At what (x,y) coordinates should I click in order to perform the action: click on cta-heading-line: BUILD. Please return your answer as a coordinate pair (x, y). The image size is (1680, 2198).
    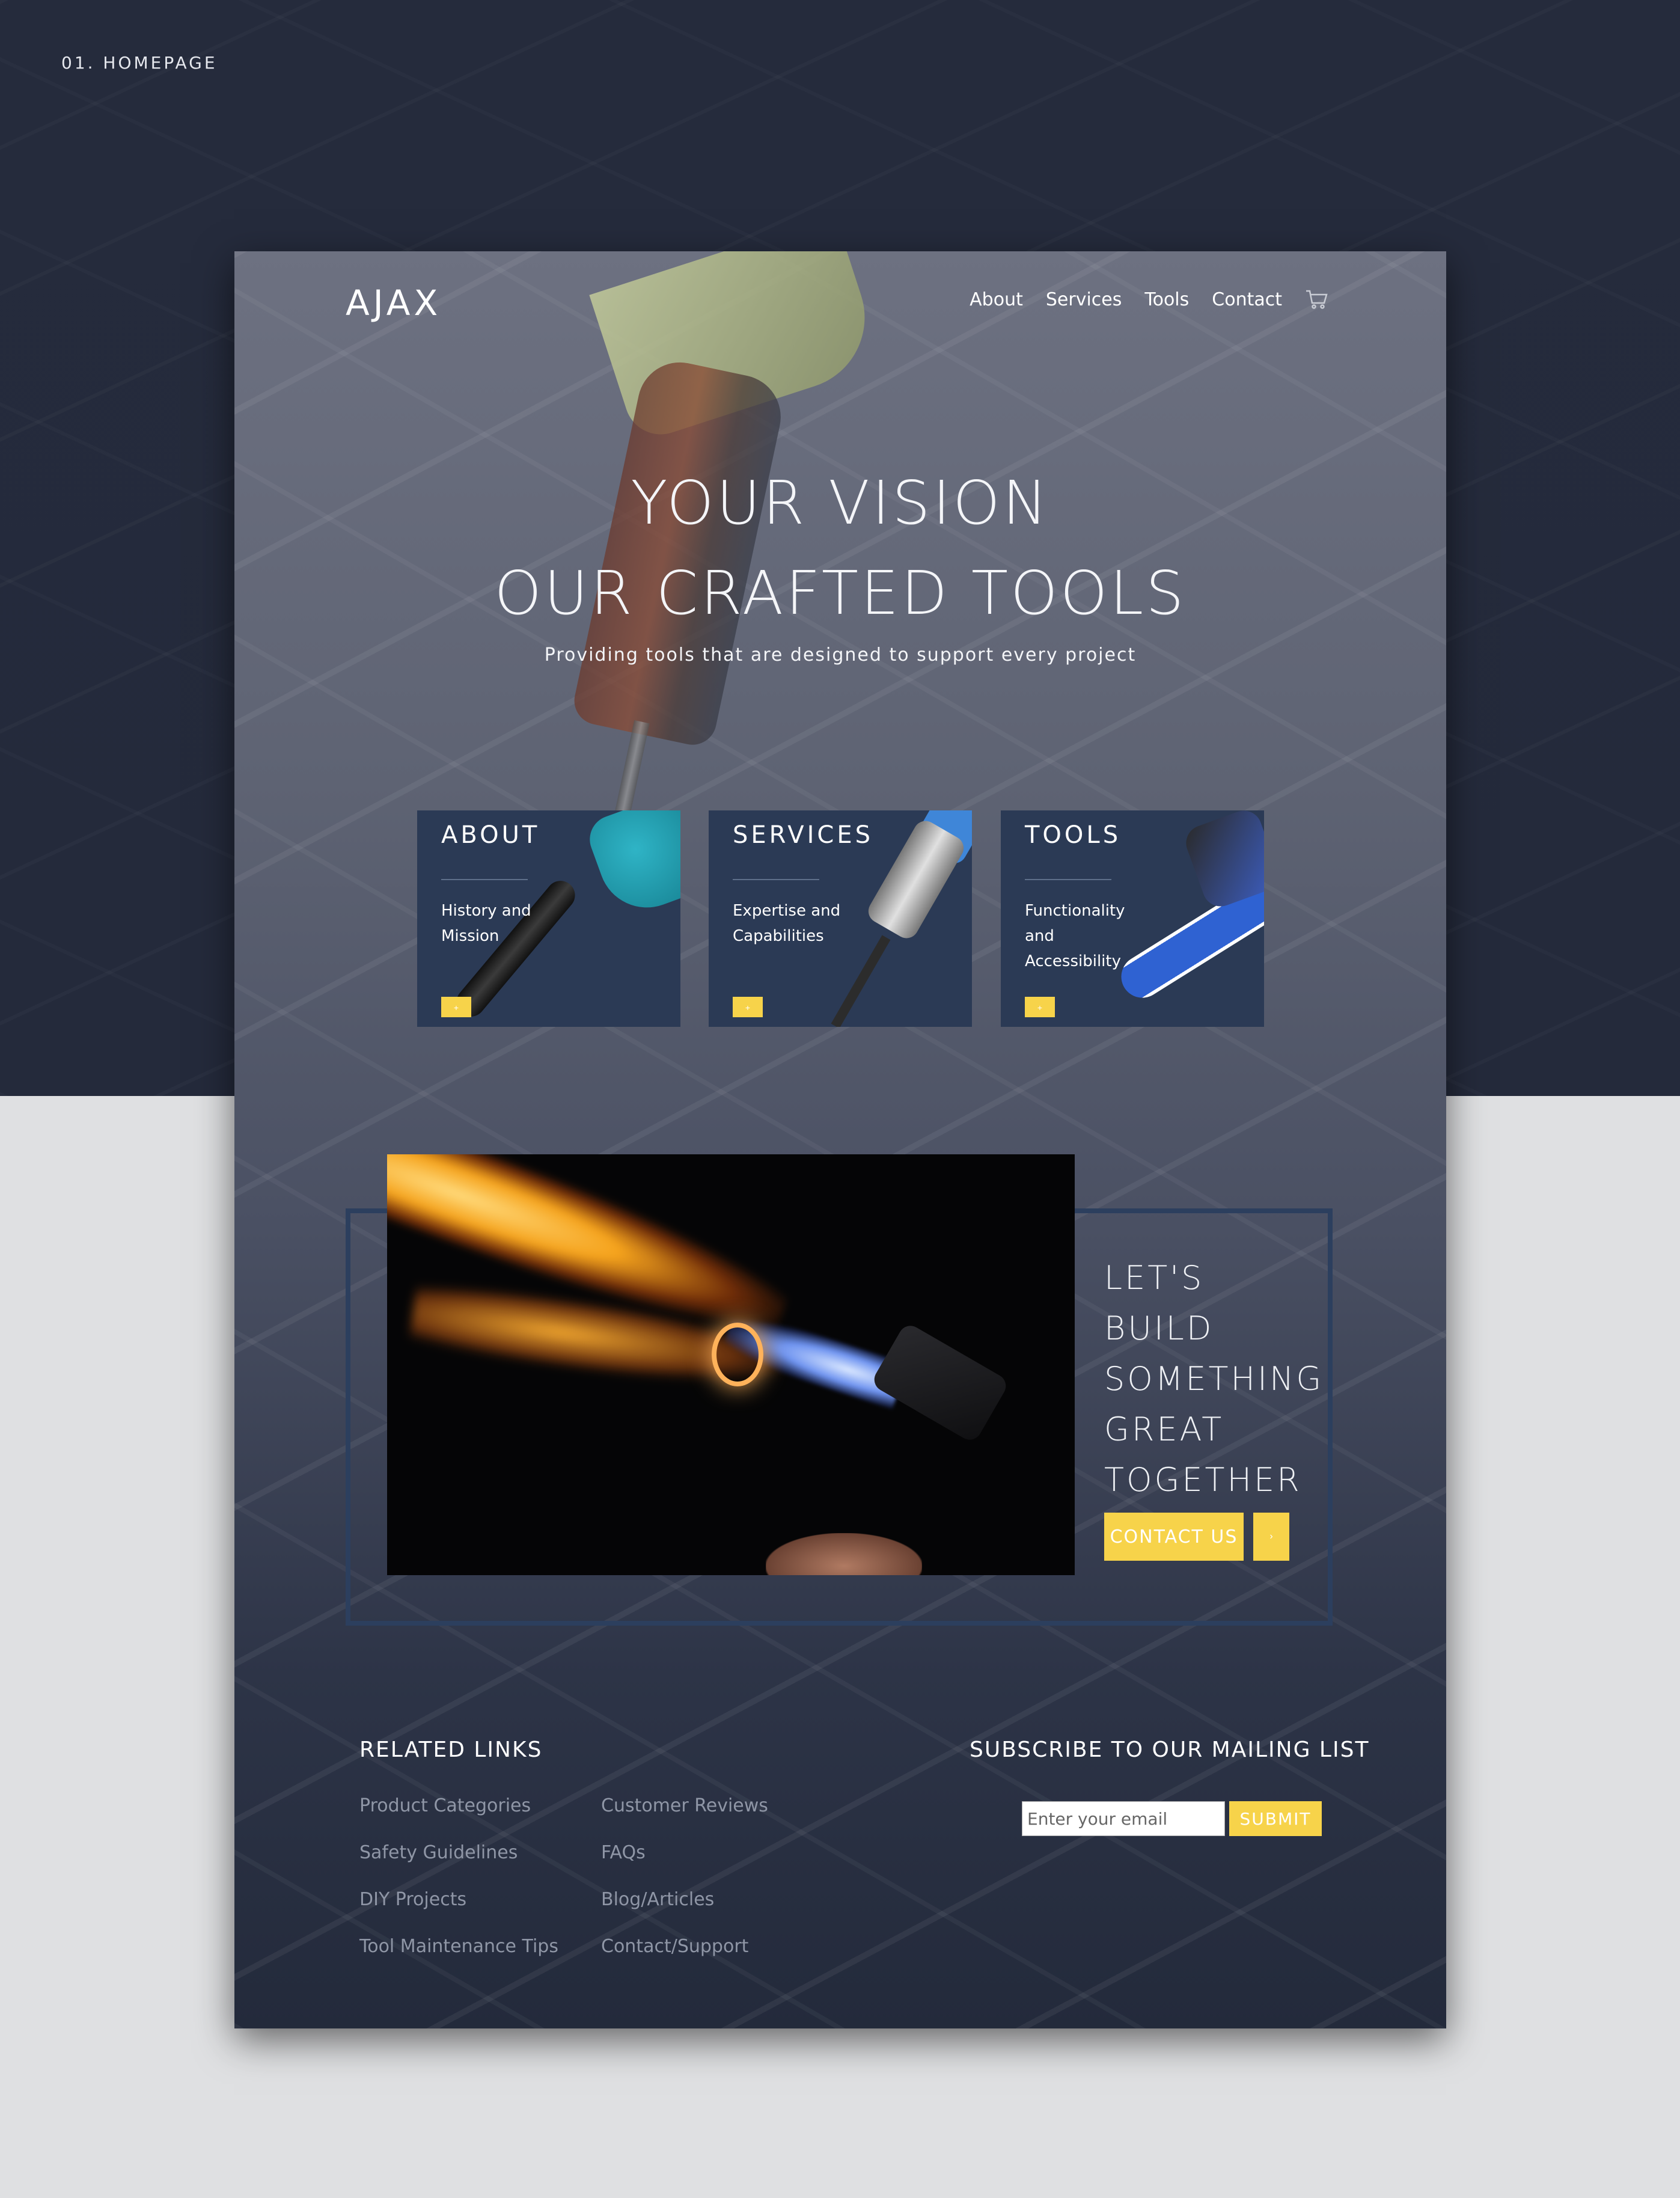
    Looking at the image, I should click on (1159, 1328).